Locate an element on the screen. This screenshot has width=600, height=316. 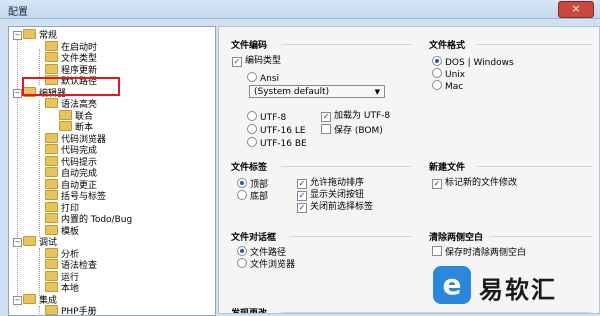
tree-item: − 集成 is located at coordinates (35, 299).